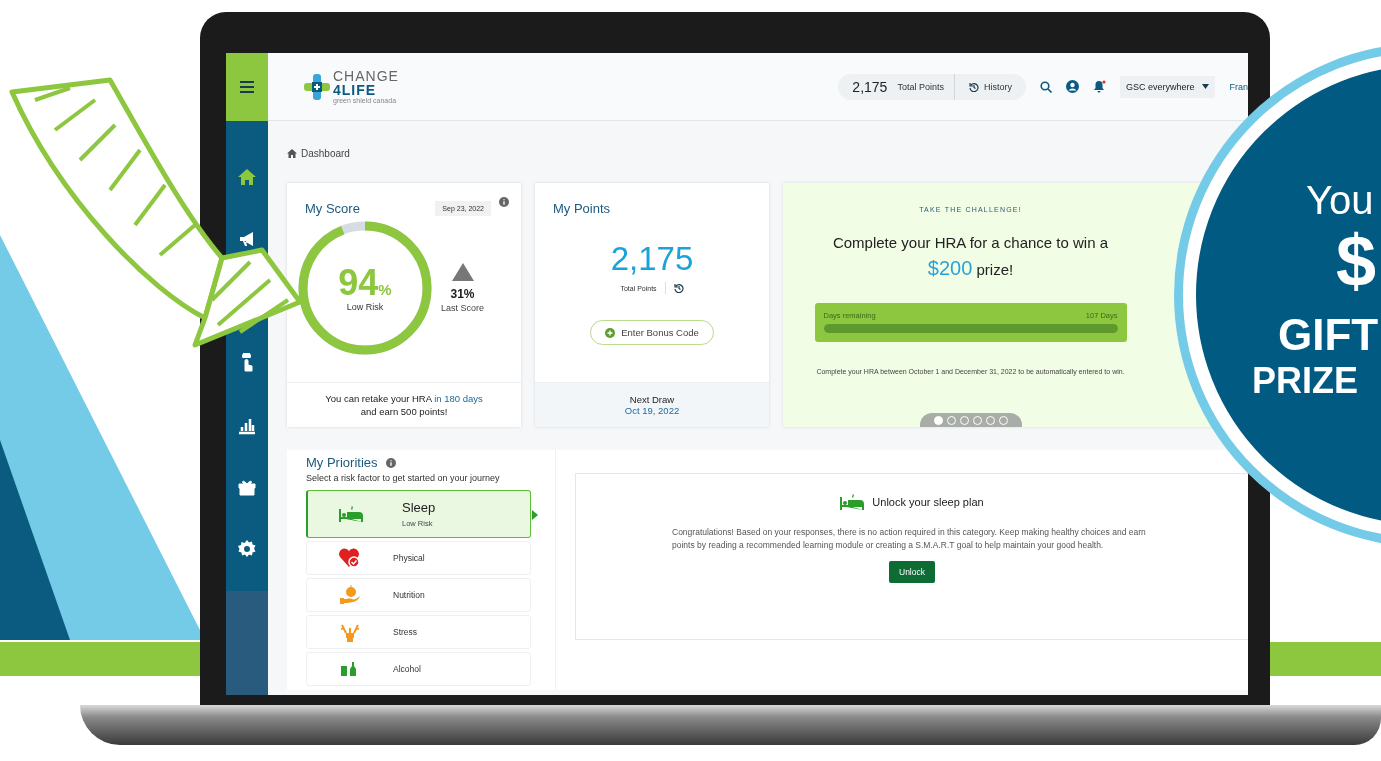  I want to click on risk-factor-item: Alcohol, so click(418, 669).